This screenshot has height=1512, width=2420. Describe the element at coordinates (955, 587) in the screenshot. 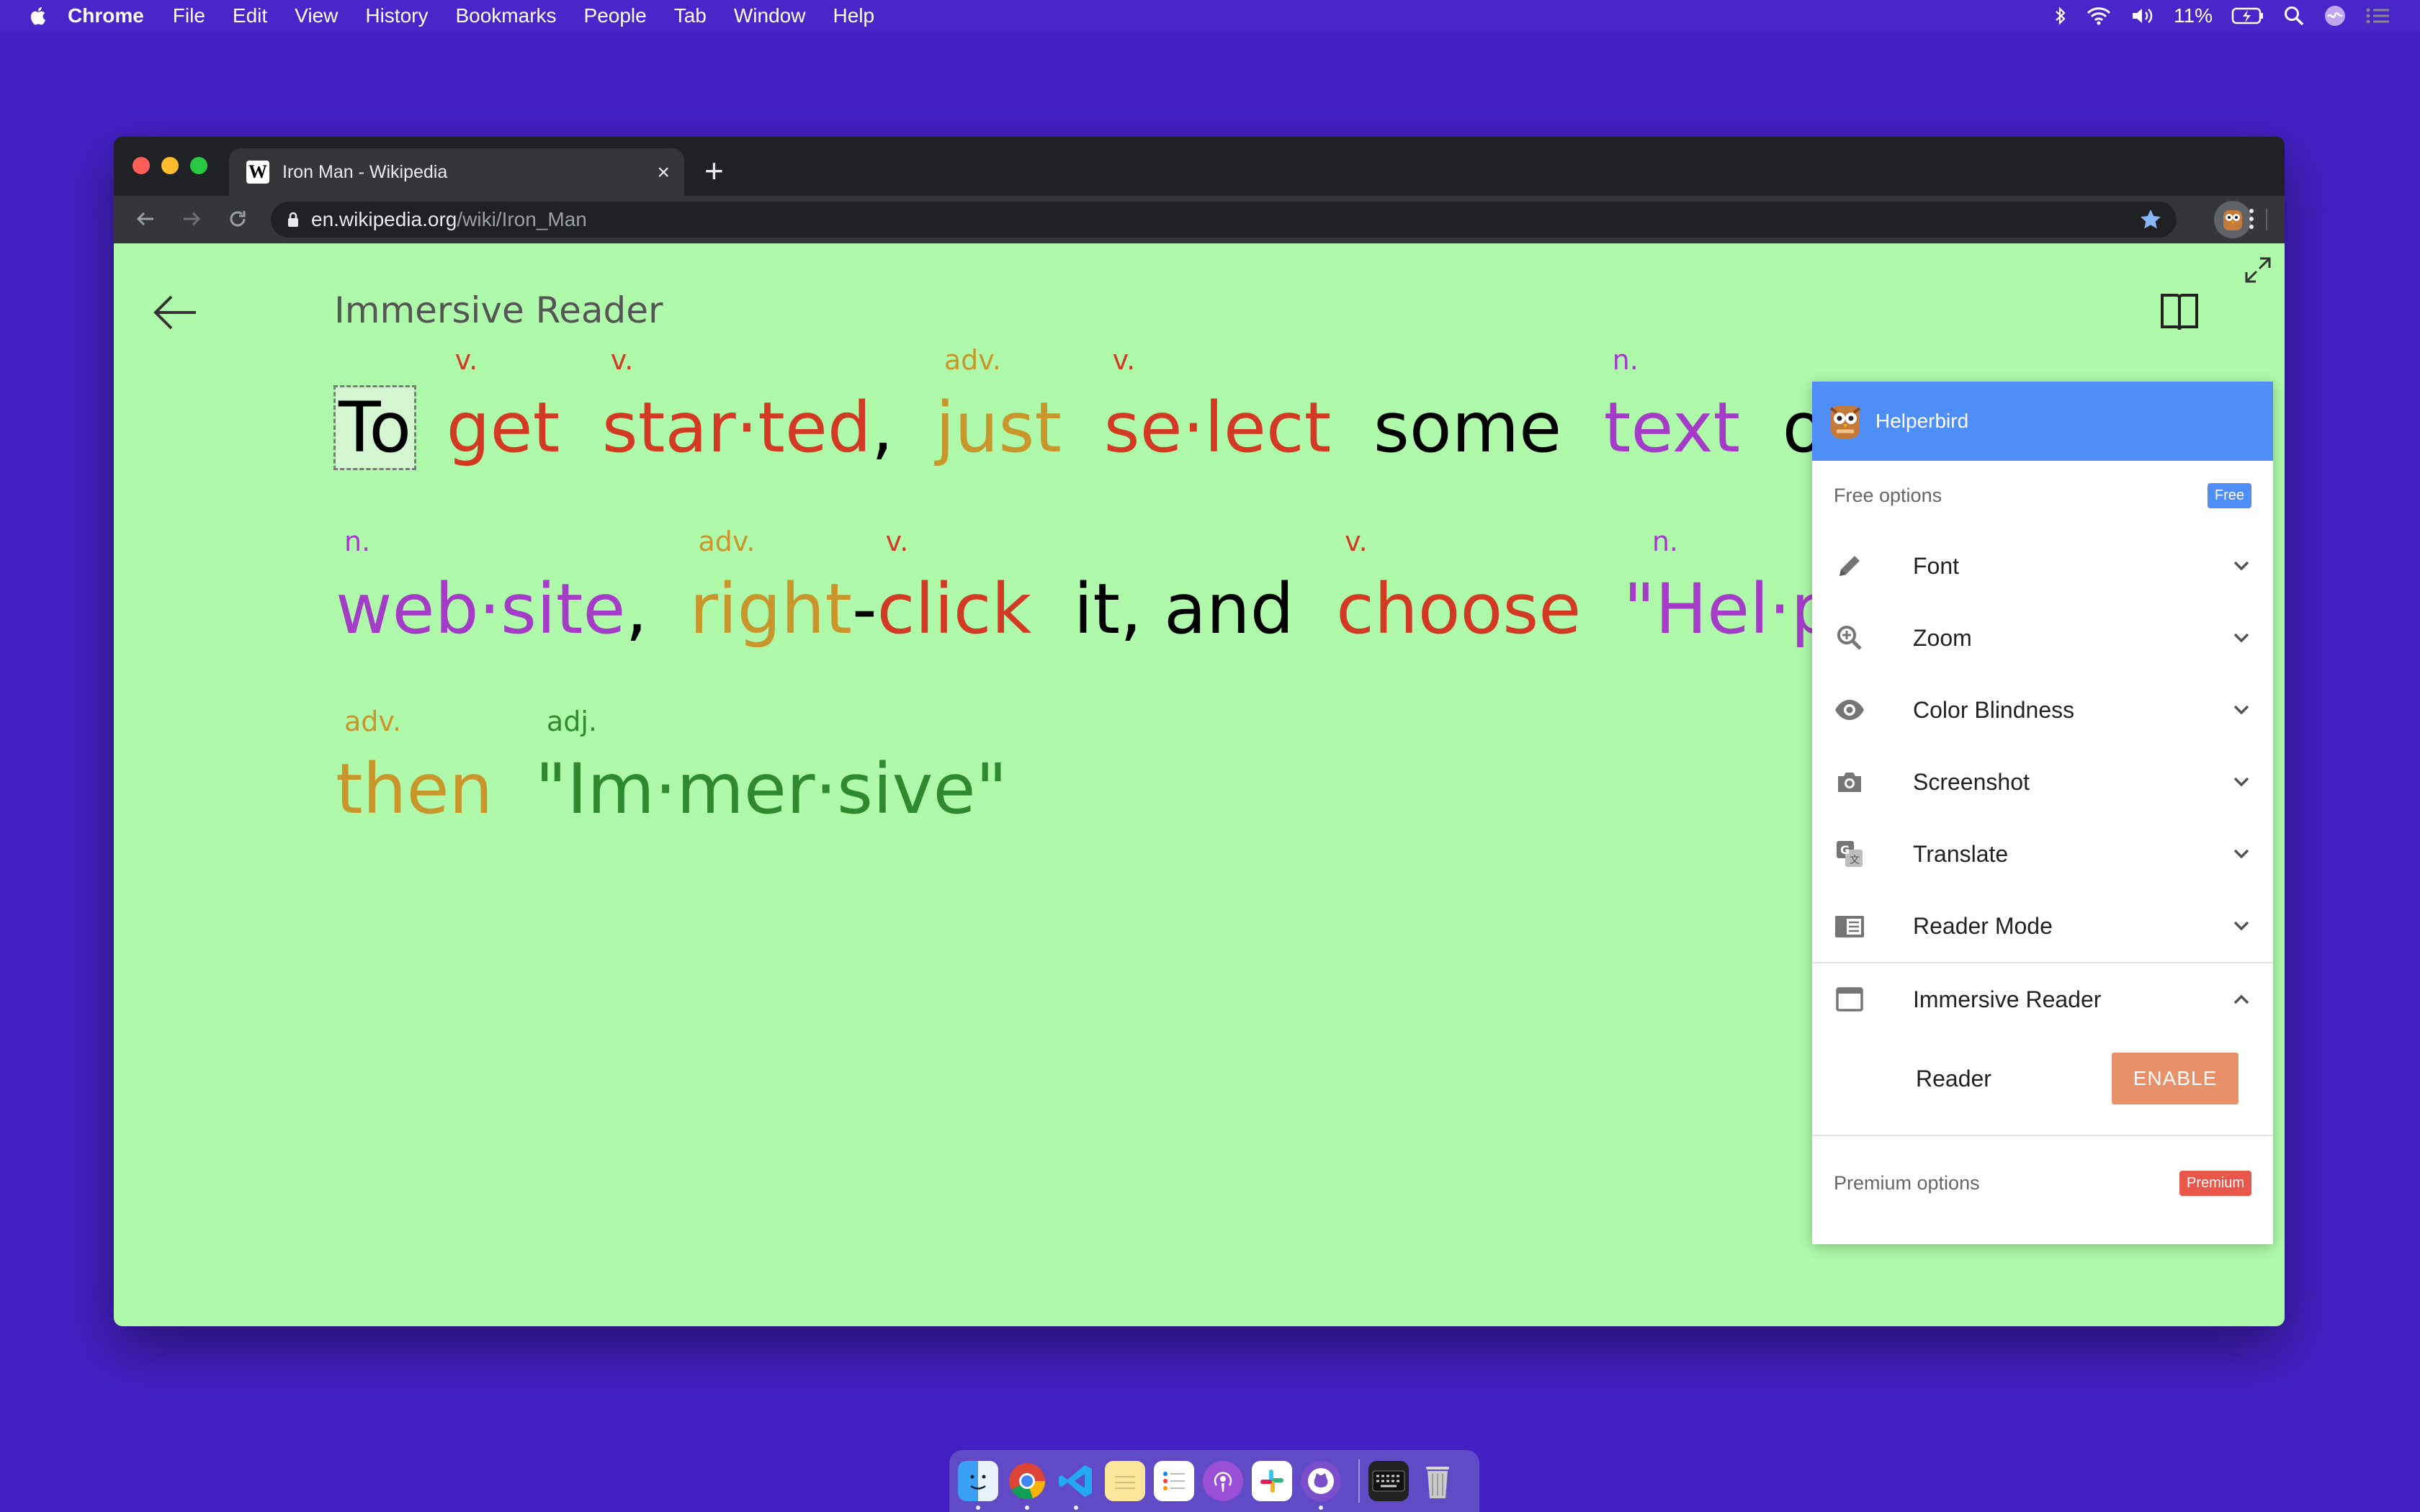

I see `reader-word: v. click` at that location.